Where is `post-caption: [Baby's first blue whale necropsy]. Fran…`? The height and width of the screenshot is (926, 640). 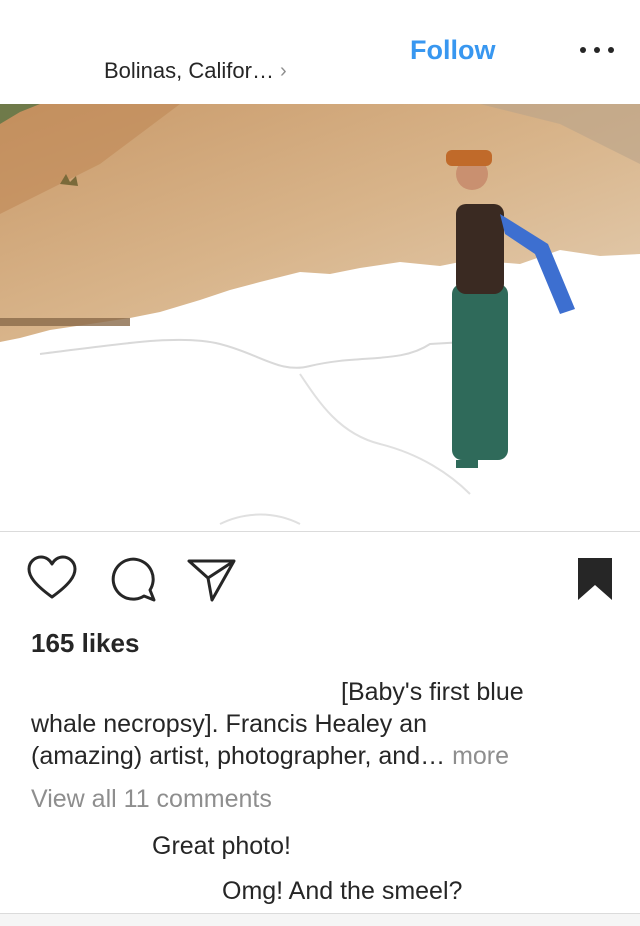 post-caption: [Baby's first blue whale necropsy]. Fran… is located at coordinates (321, 724).